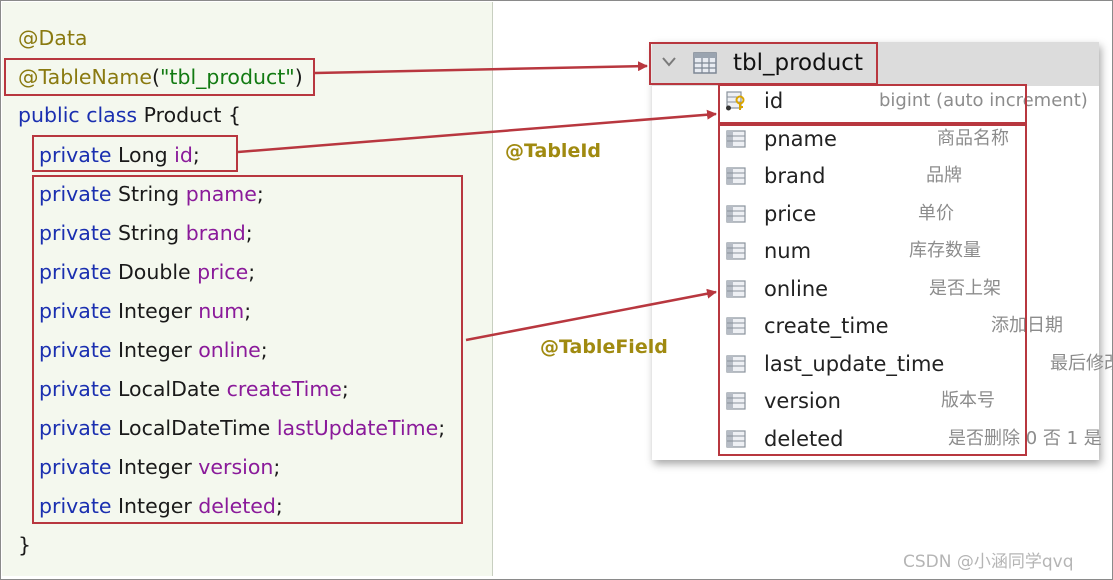 The width and height of the screenshot is (1113, 580). I want to click on tableid-arrow, so click(477, 131).